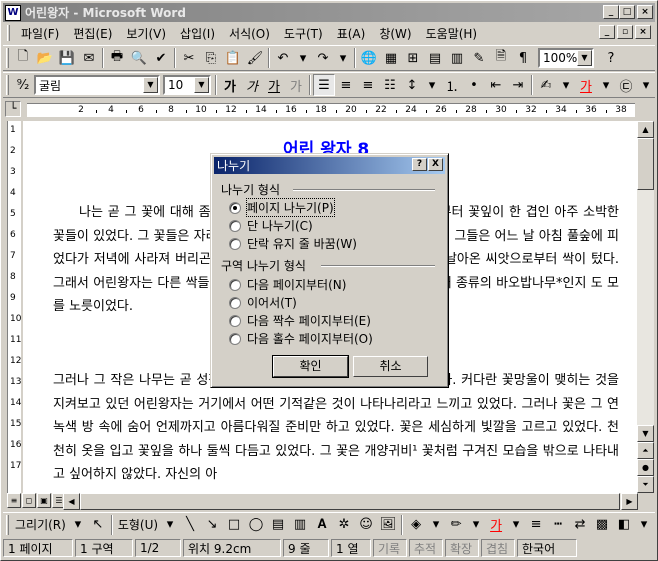 The width and height of the screenshot is (658, 561). Describe the element at coordinates (457, 58) in the screenshot. I see `columns-icon: ▥` at that location.